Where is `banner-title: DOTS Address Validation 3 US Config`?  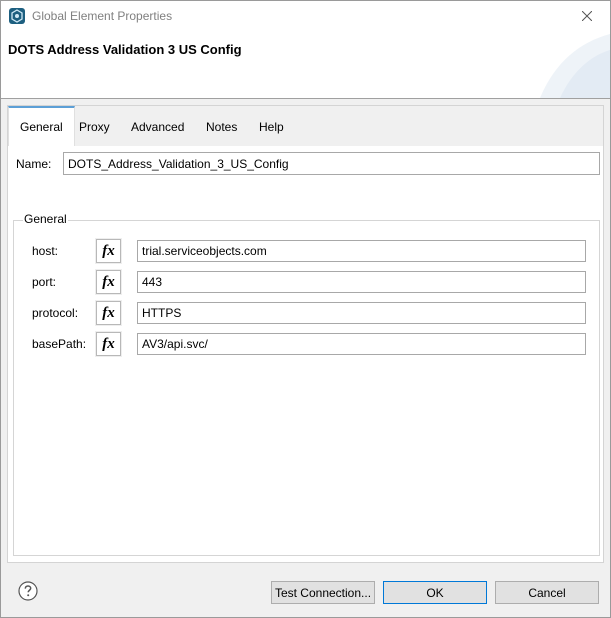
banner-title: DOTS Address Validation 3 US Config is located at coordinates (125, 49).